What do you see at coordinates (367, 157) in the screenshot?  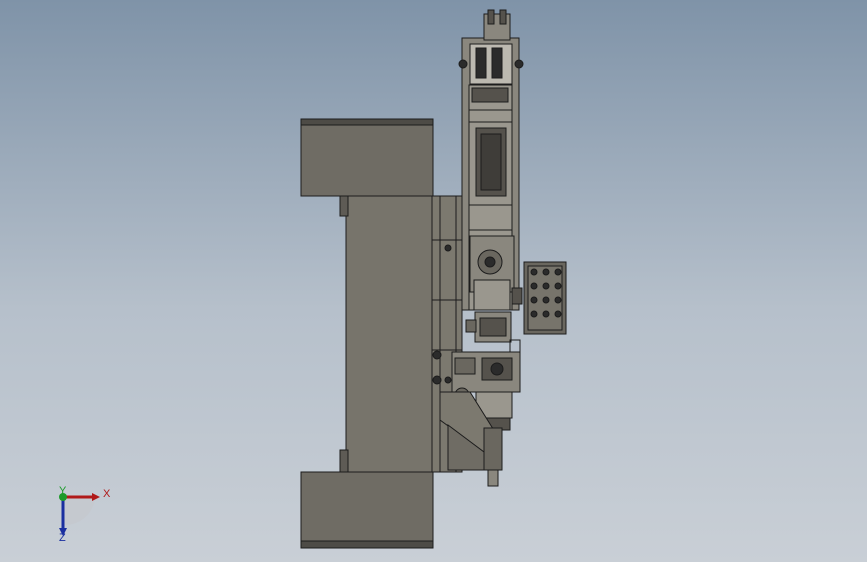 I see `upper-base-block` at bounding box center [367, 157].